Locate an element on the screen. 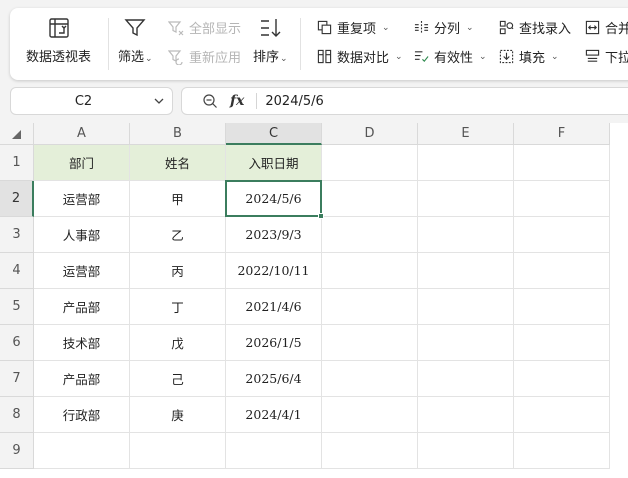 The height and width of the screenshot is (478, 628). cell-f2 is located at coordinates (562, 199).